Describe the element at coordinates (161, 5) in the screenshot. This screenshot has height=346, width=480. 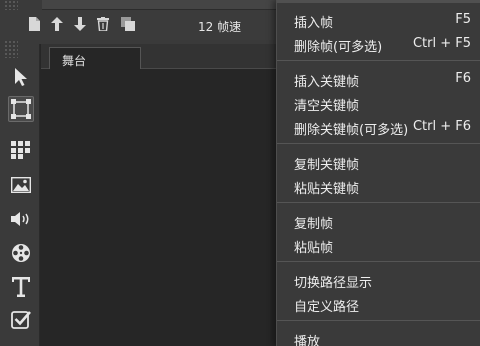
I see `timeline-track` at that location.